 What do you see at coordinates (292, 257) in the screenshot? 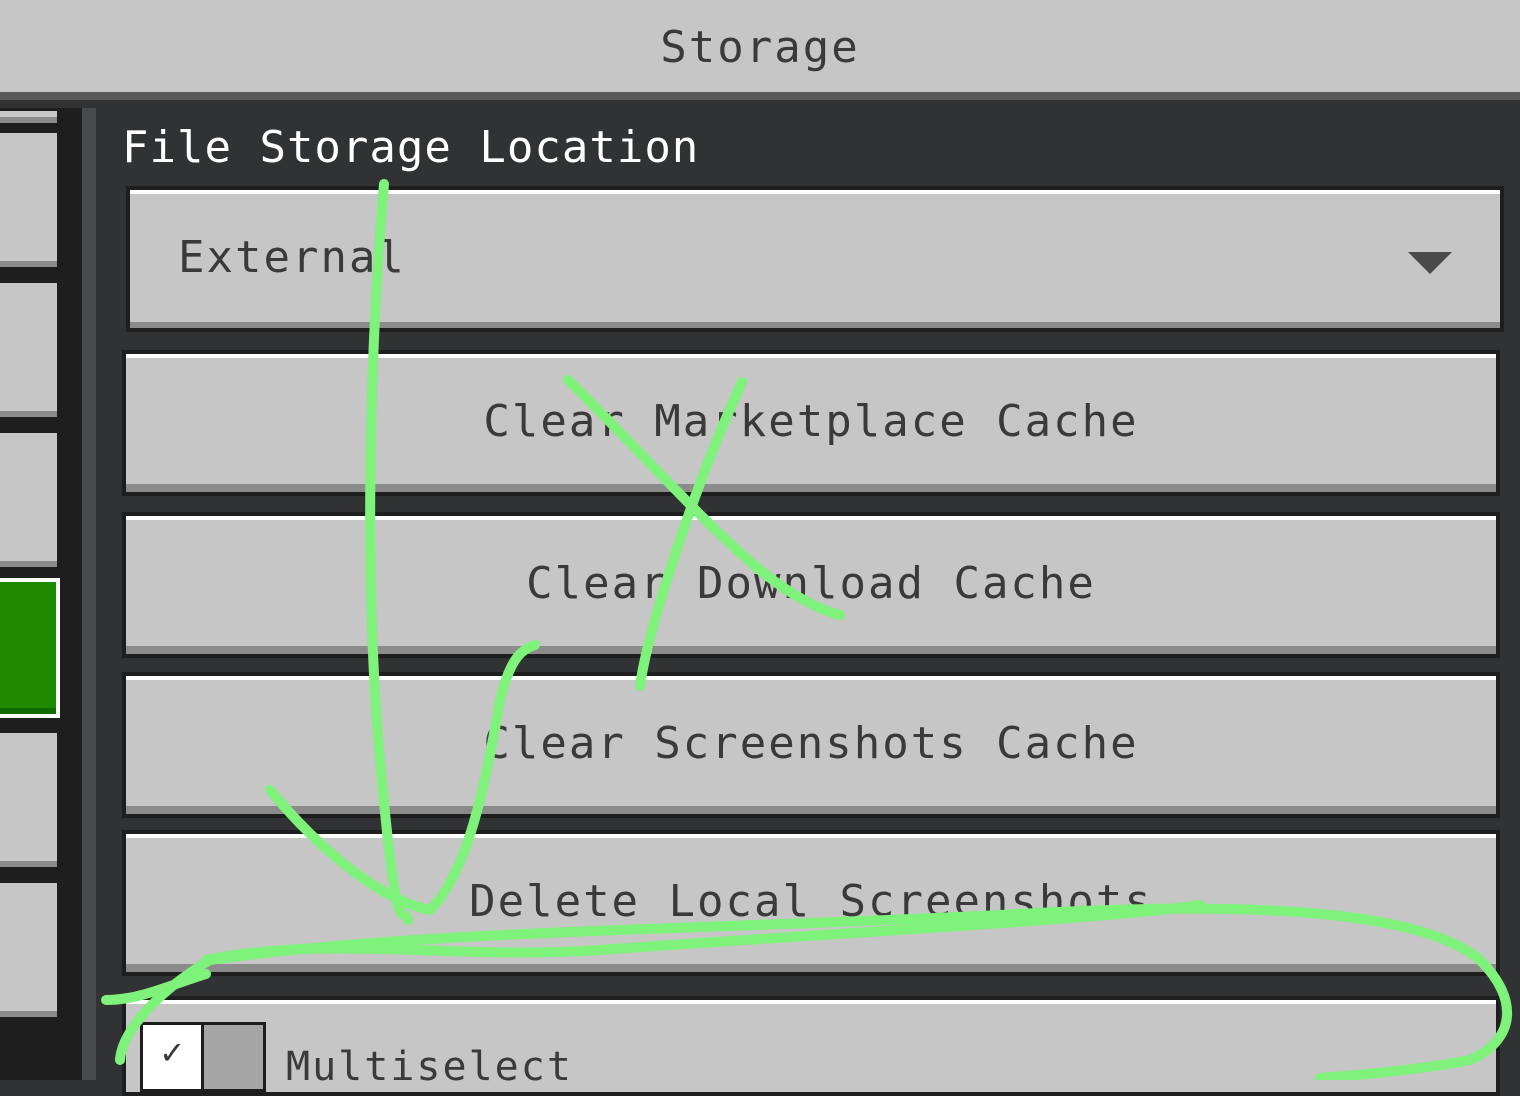
I see `dropdown-selected-value: External` at bounding box center [292, 257].